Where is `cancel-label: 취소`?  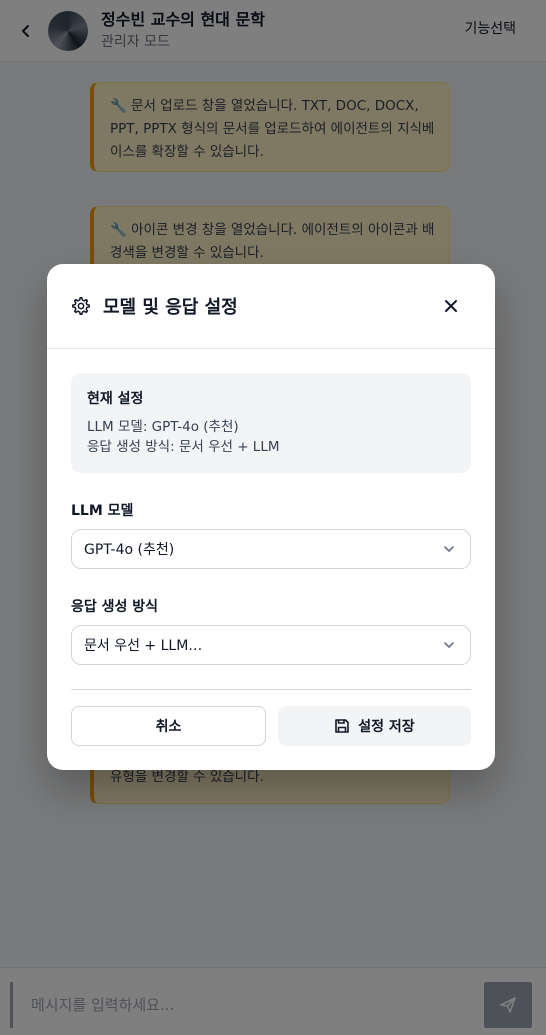
cancel-label: 취소 is located at coordinates (168, 727).